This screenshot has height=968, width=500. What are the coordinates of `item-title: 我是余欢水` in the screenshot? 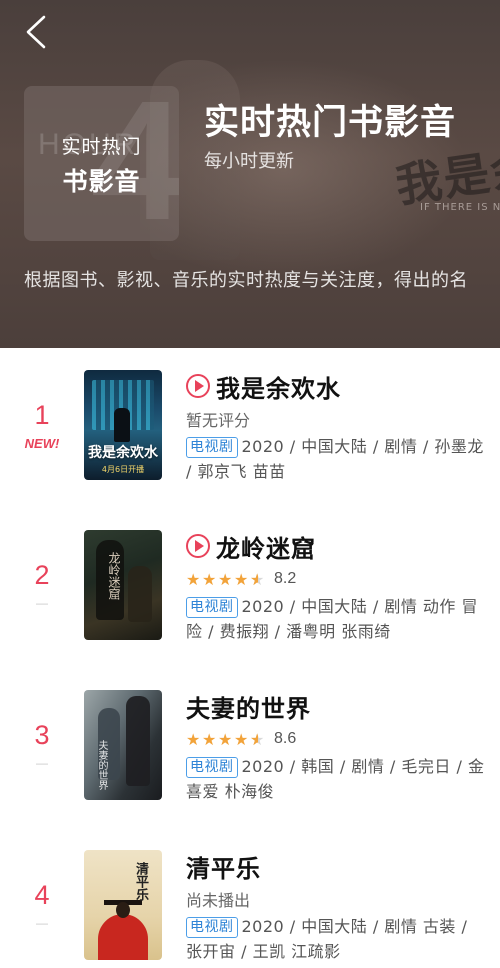 It's located at (278, 386).